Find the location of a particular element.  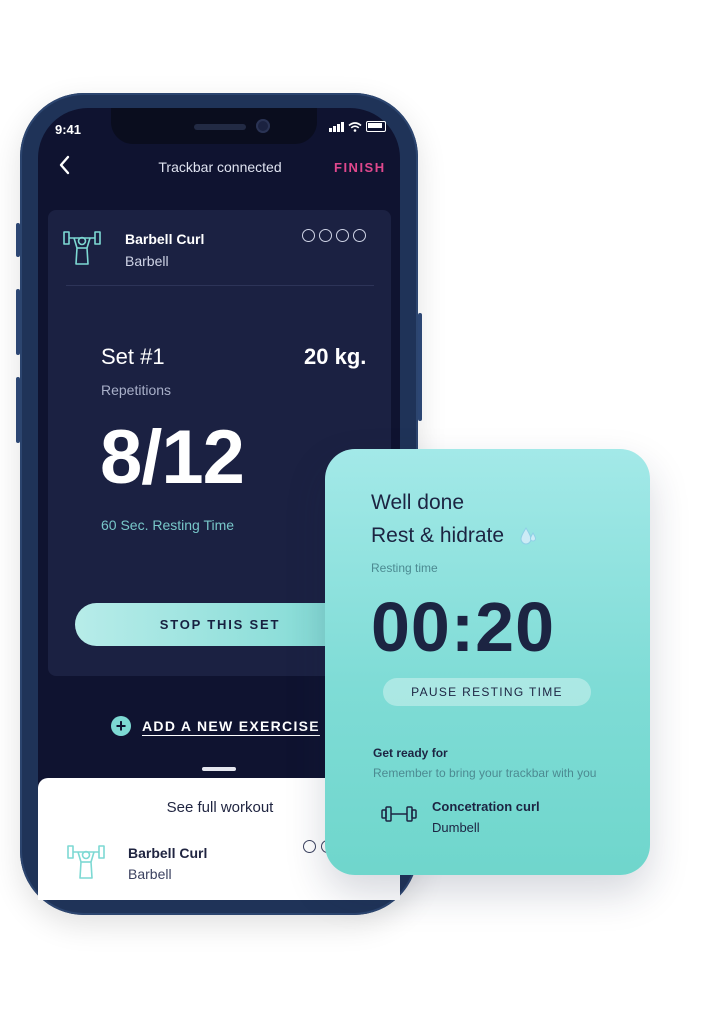

set-progress-circles is located at coordinates (334, 235).